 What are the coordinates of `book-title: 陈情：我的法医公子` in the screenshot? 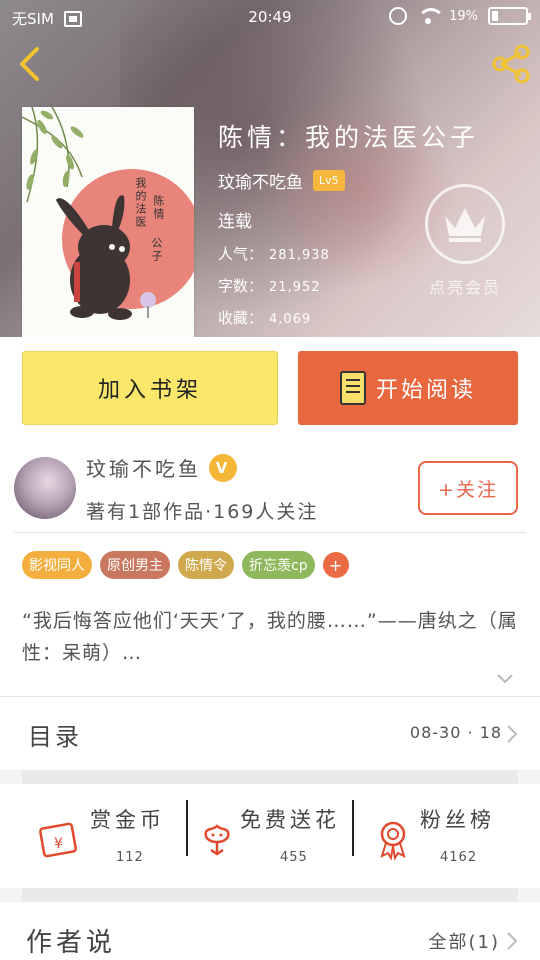 It's located at (349, 137).